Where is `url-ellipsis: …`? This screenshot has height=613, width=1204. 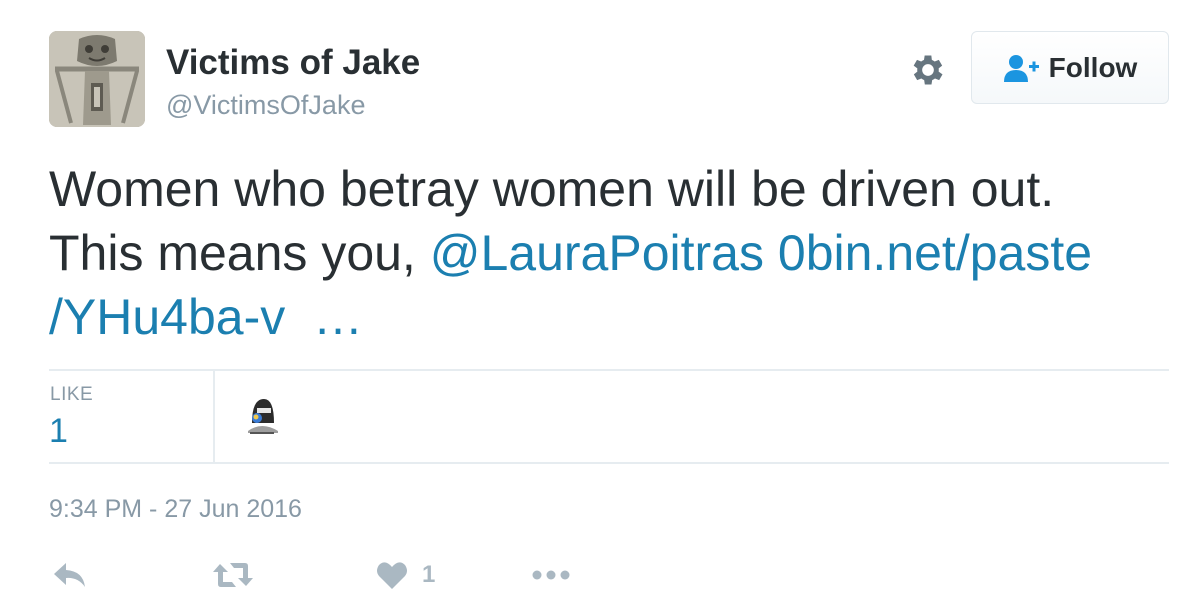
url-ellipsis: … is located at coordinates (338, 317).